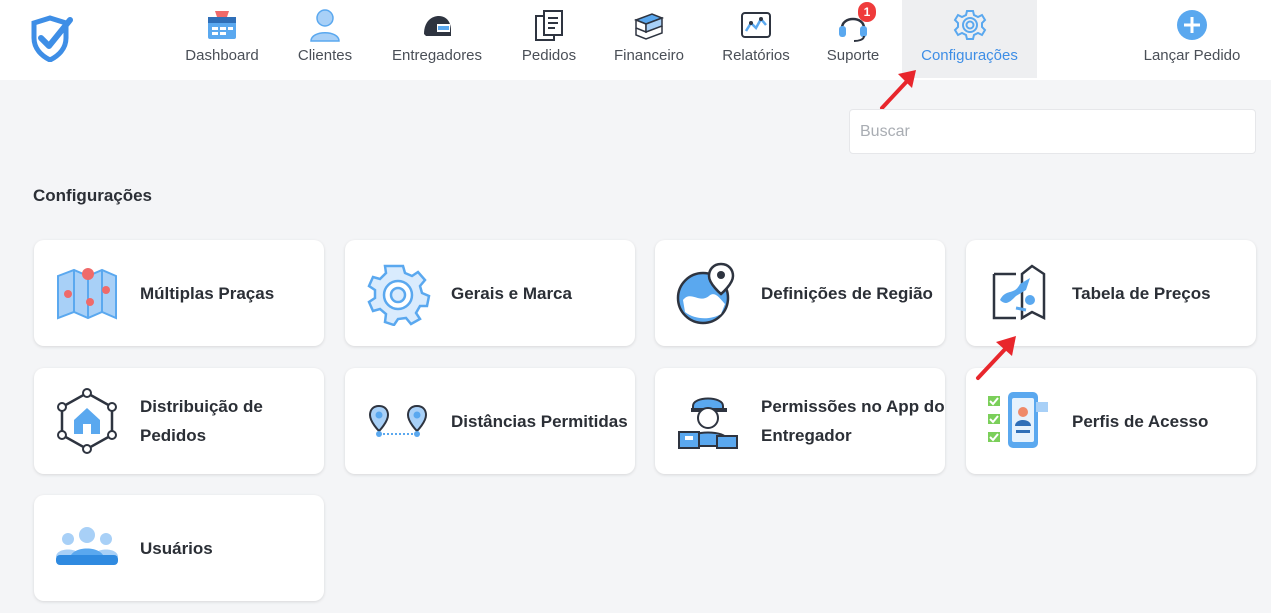 Image resolution: width=1271 pixels, height=613 pixels. Describe the element at coordinates (52, 38) in the screenshot. I see `logo-check-icon` at that location.